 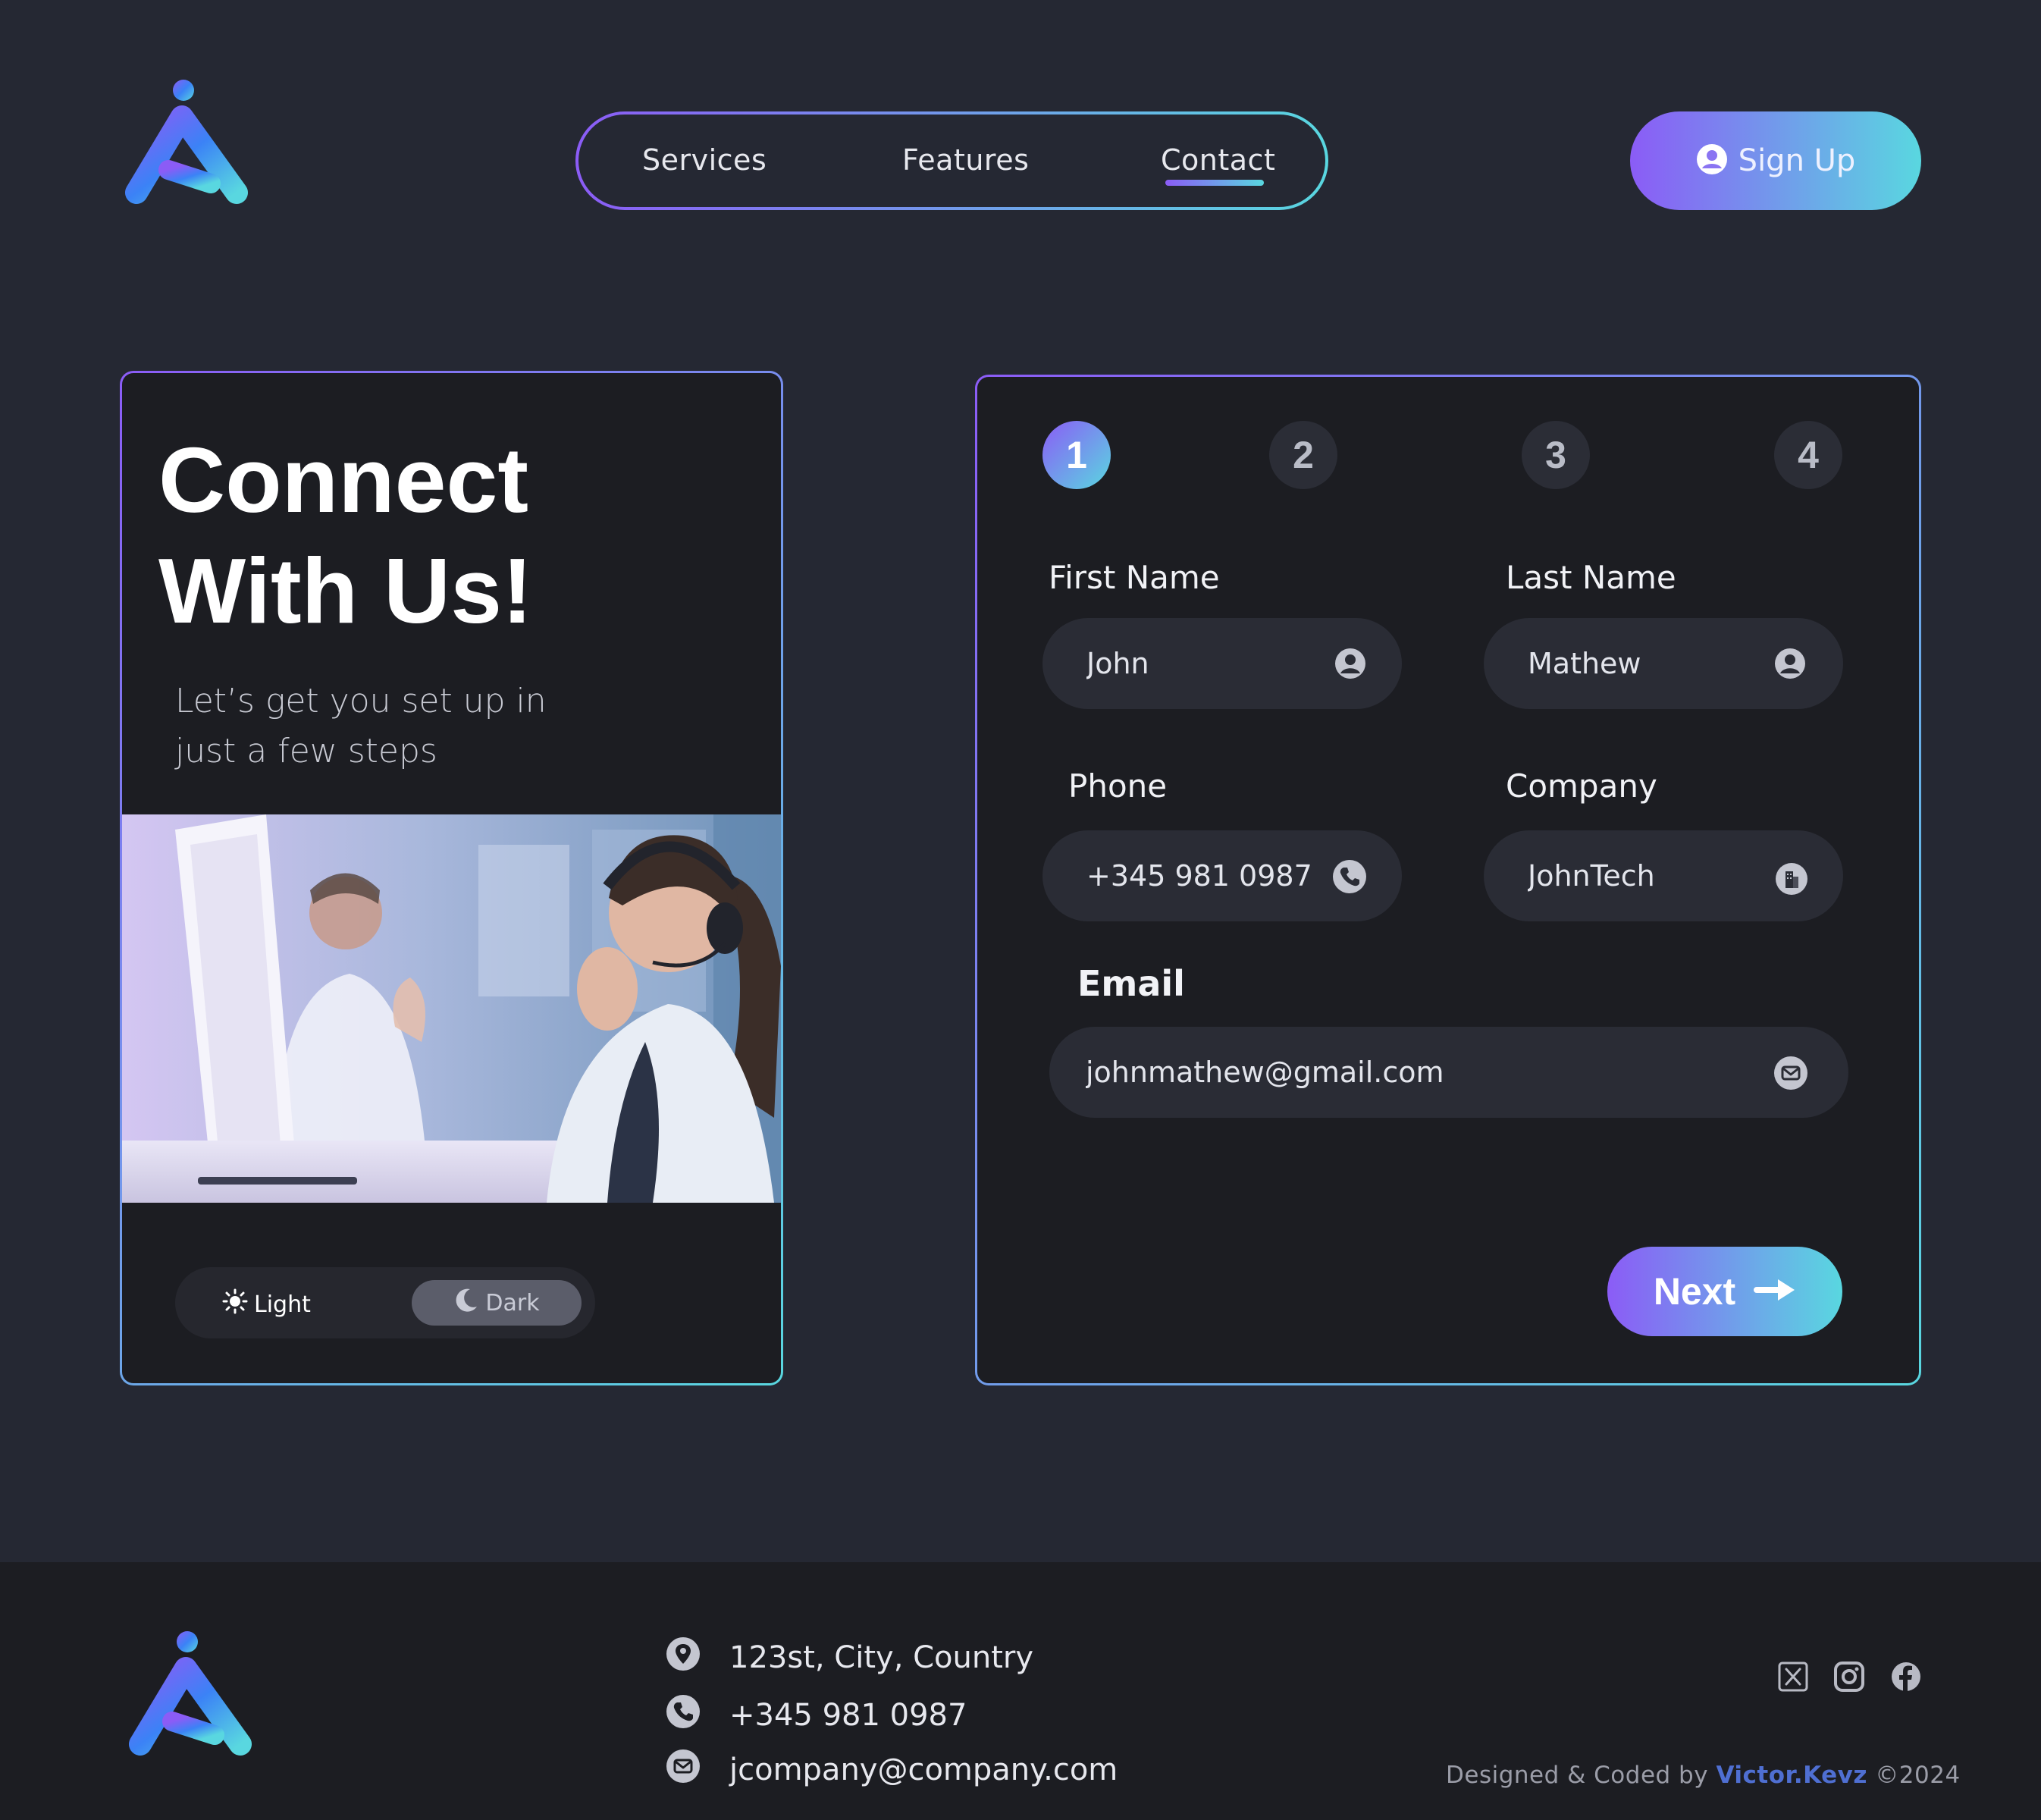 What do you see at coordinates (1906, 1677) in the screenshot?
I see `facebook-icon` at bounding box center [1906, 1677].